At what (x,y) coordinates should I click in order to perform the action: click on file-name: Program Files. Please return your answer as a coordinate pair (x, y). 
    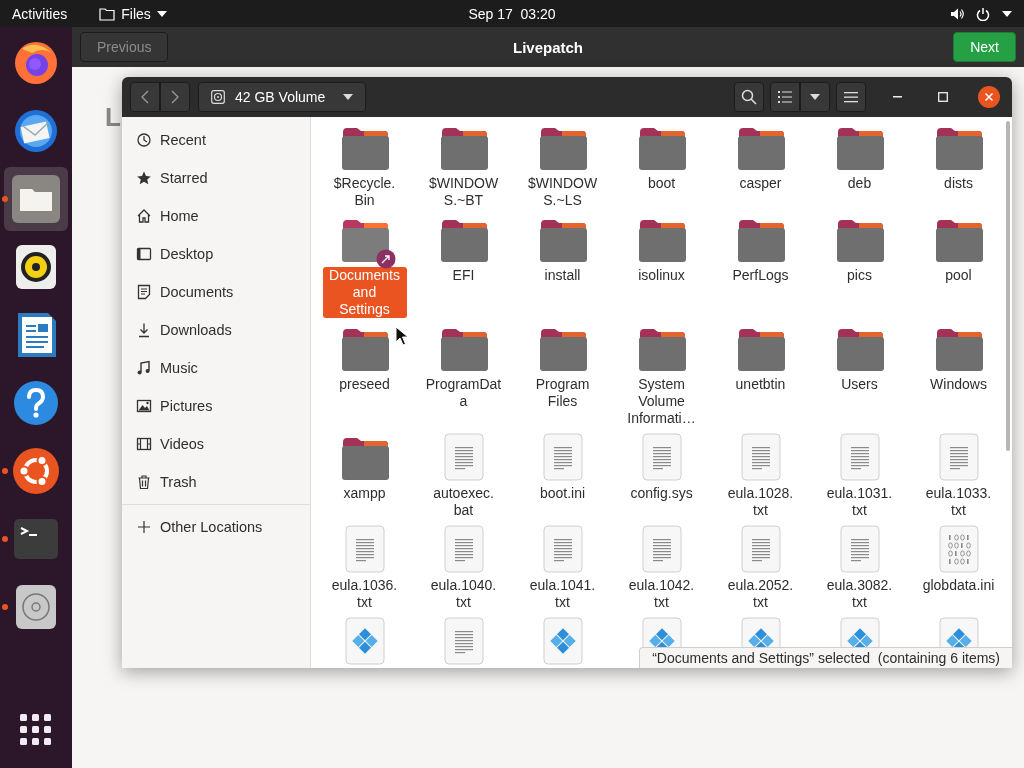
    Looking at the image, I should click on (562, 393).